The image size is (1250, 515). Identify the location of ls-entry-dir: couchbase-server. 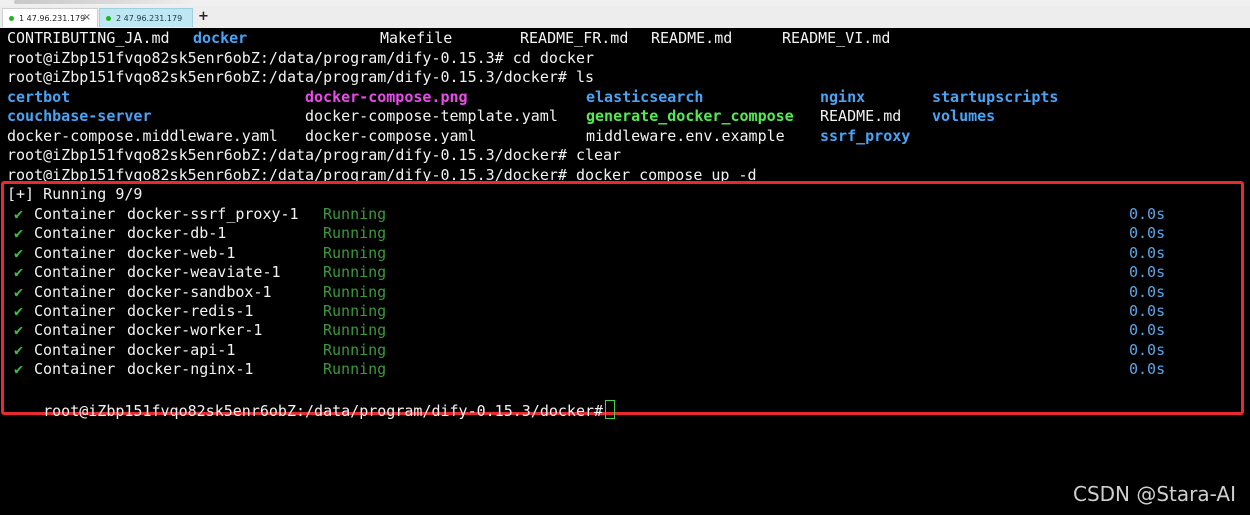
(79, 116).